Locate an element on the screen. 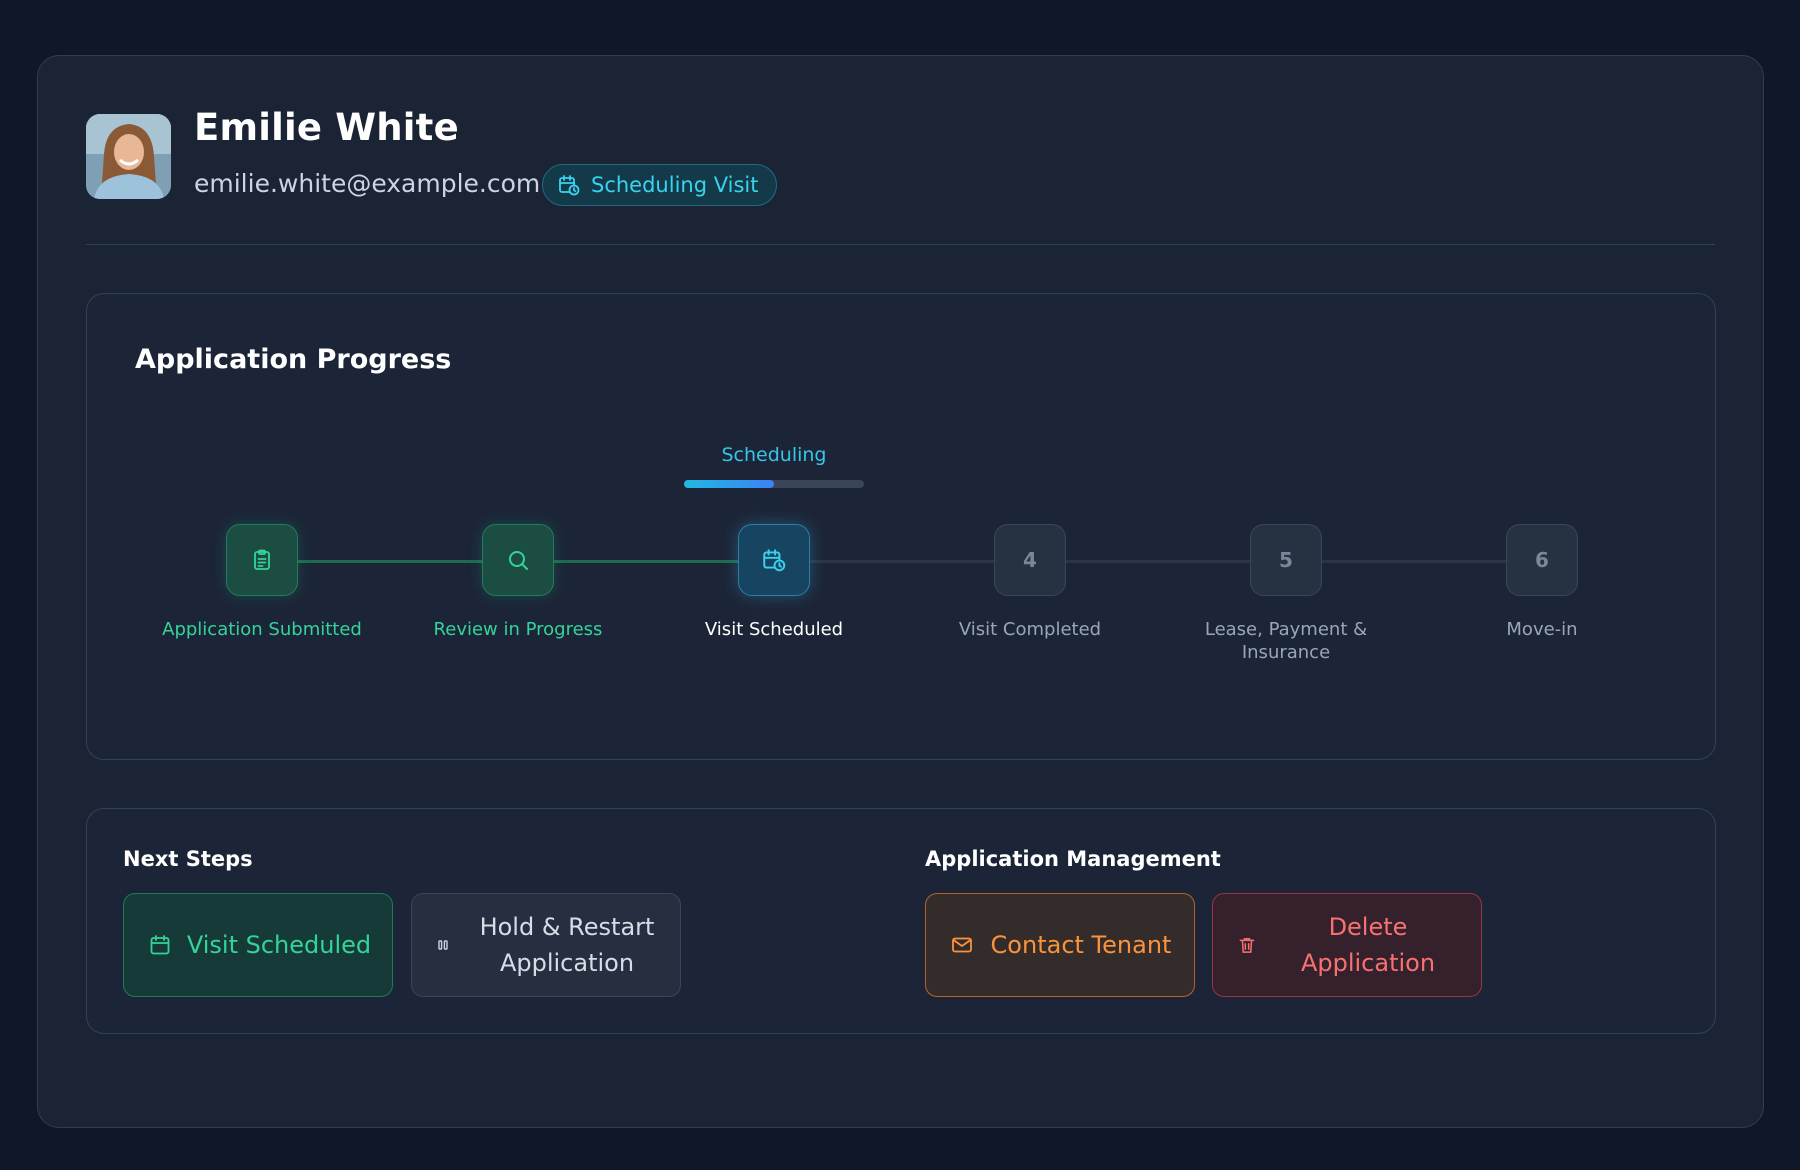  step-lease-payment-insurance: 5 is located at coordinates (1286, 560).